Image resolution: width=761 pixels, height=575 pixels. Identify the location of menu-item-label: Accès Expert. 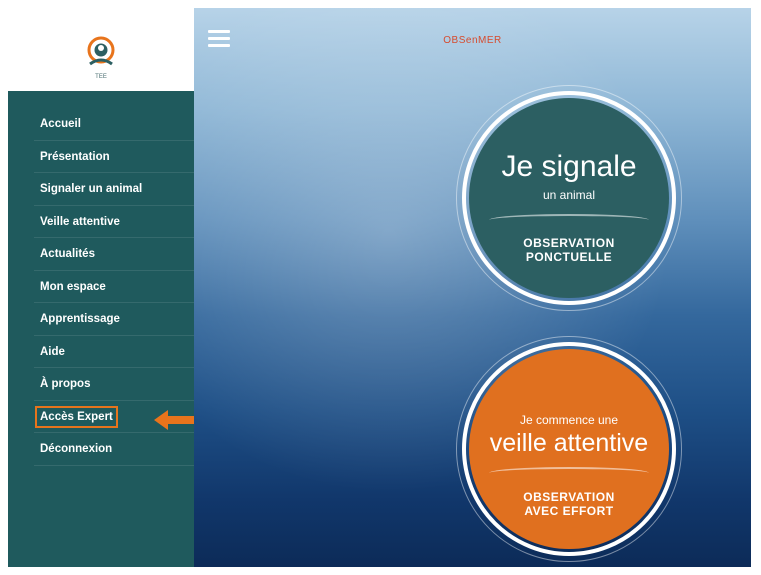
(76, 416).